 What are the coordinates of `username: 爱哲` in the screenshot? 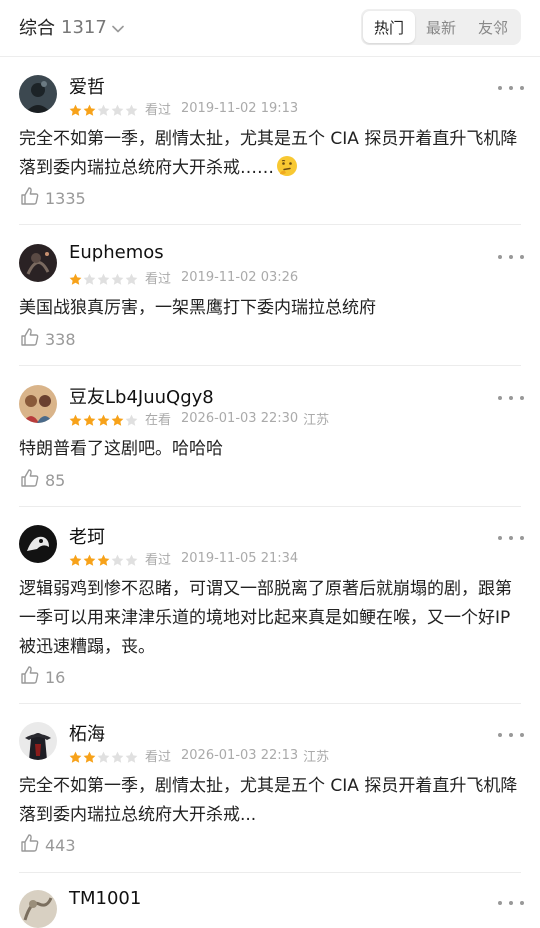 It's located at (87, 86).